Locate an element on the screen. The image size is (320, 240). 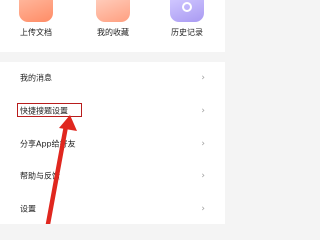
arrow-shaft is located at coordinates (57, 173).